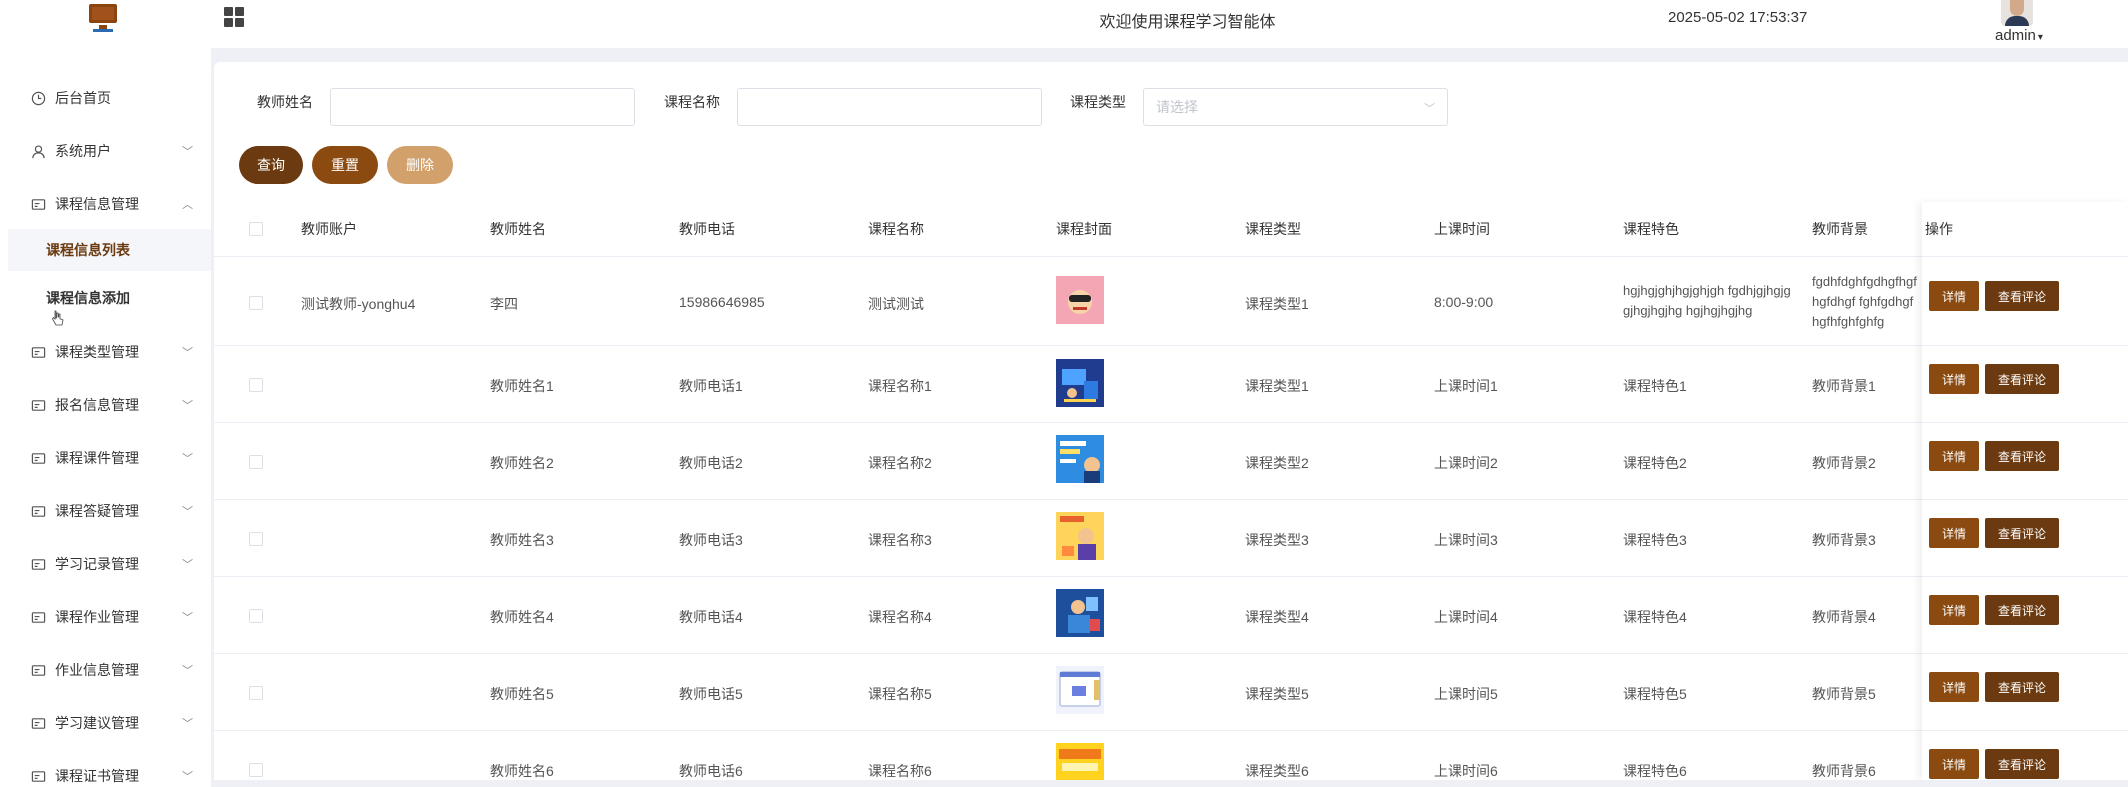 This screenshot has width=2128, height=787. I want to click on cell-course-type: 课程类型5, so click(1277, 694).